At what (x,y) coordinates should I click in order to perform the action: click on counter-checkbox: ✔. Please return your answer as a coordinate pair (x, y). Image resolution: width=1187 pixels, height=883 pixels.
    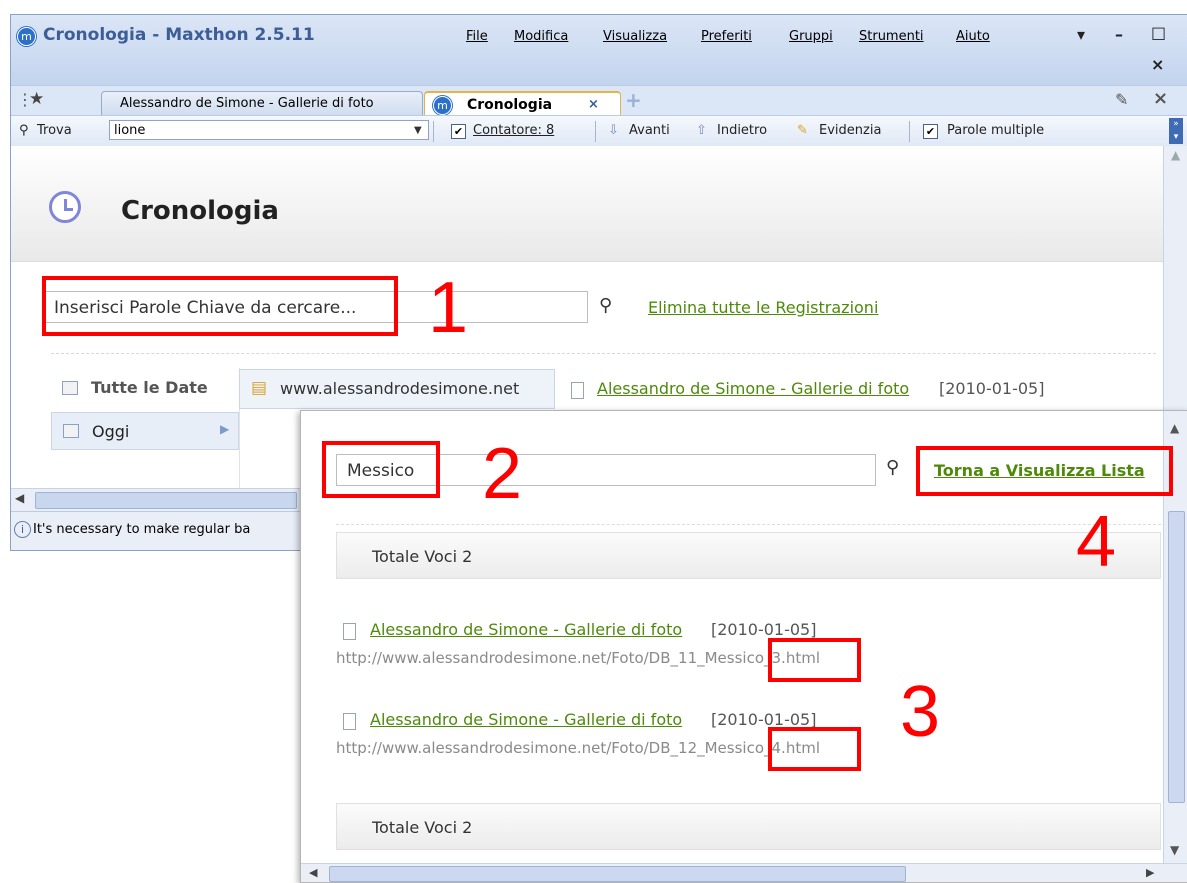
    Looking at the image, I should click on (458, 131).